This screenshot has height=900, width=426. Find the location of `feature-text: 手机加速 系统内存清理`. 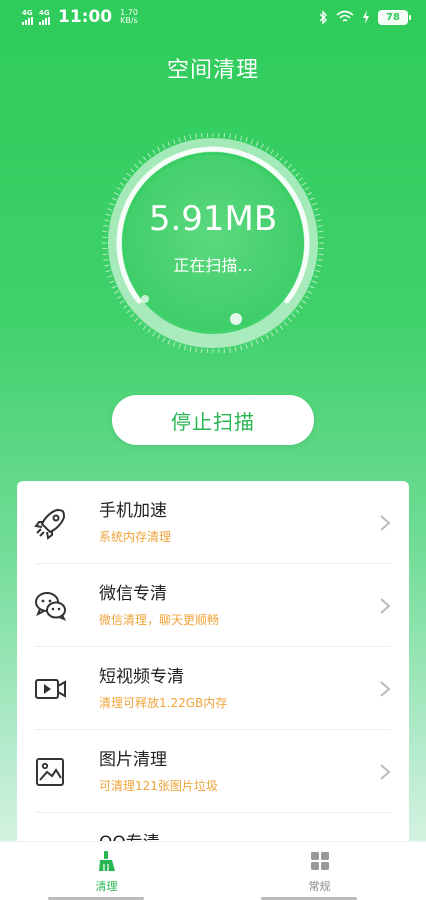

feature-text: 手机加速 系统内存清理 is located at coordinates (135, 522).